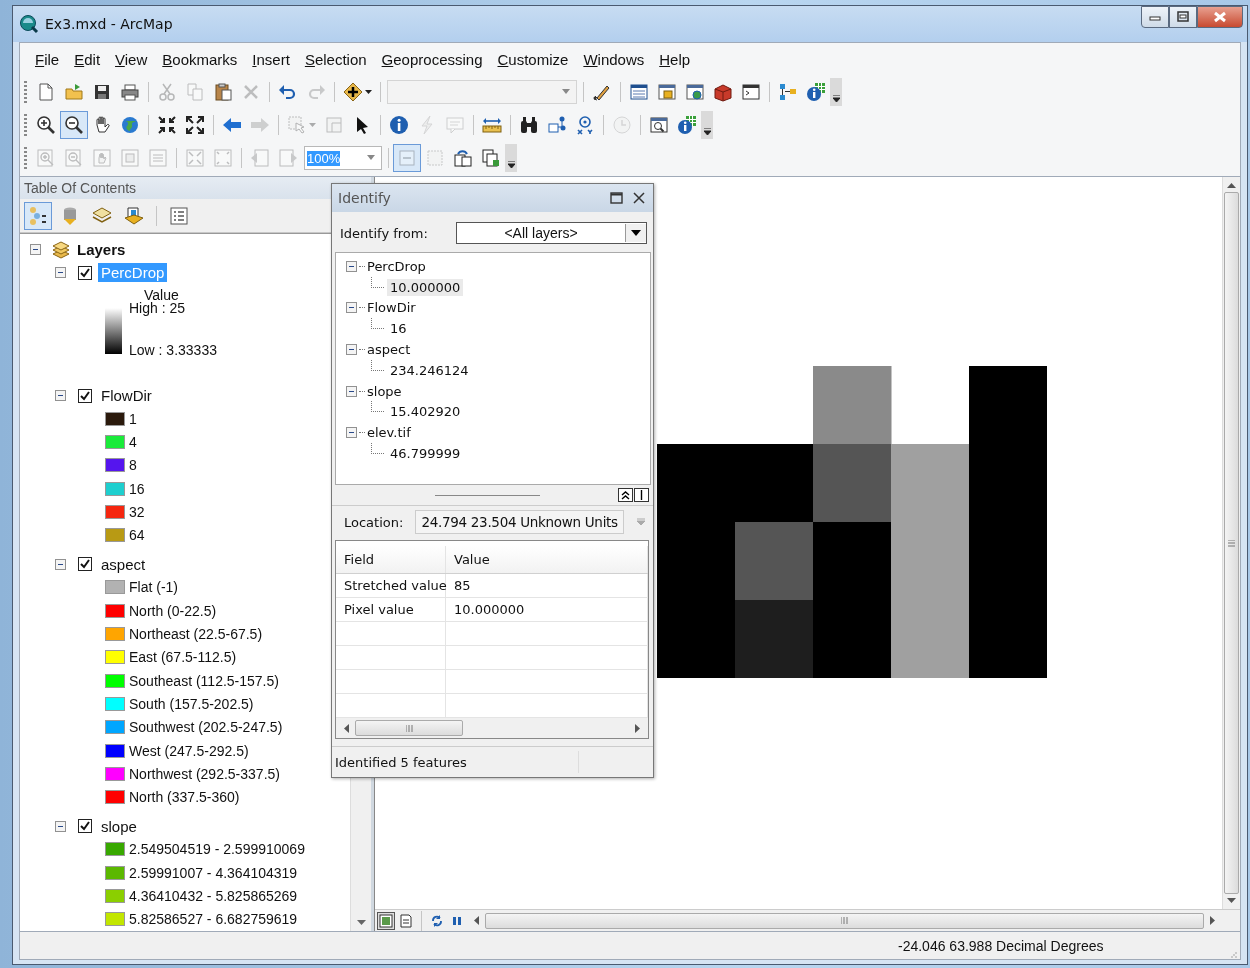 The image size is (1250, 968). What do you see at coordinates (200, 59) in the screenshot?
I see `menu-item: Bookmarks` at bounding box center [200, 59].